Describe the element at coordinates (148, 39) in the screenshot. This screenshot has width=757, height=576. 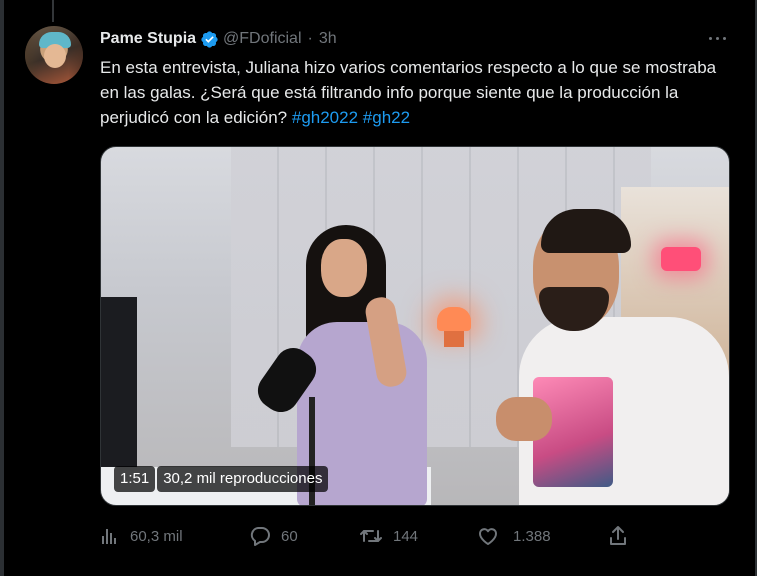
I see `author-name: Pame Stupia` at that location.